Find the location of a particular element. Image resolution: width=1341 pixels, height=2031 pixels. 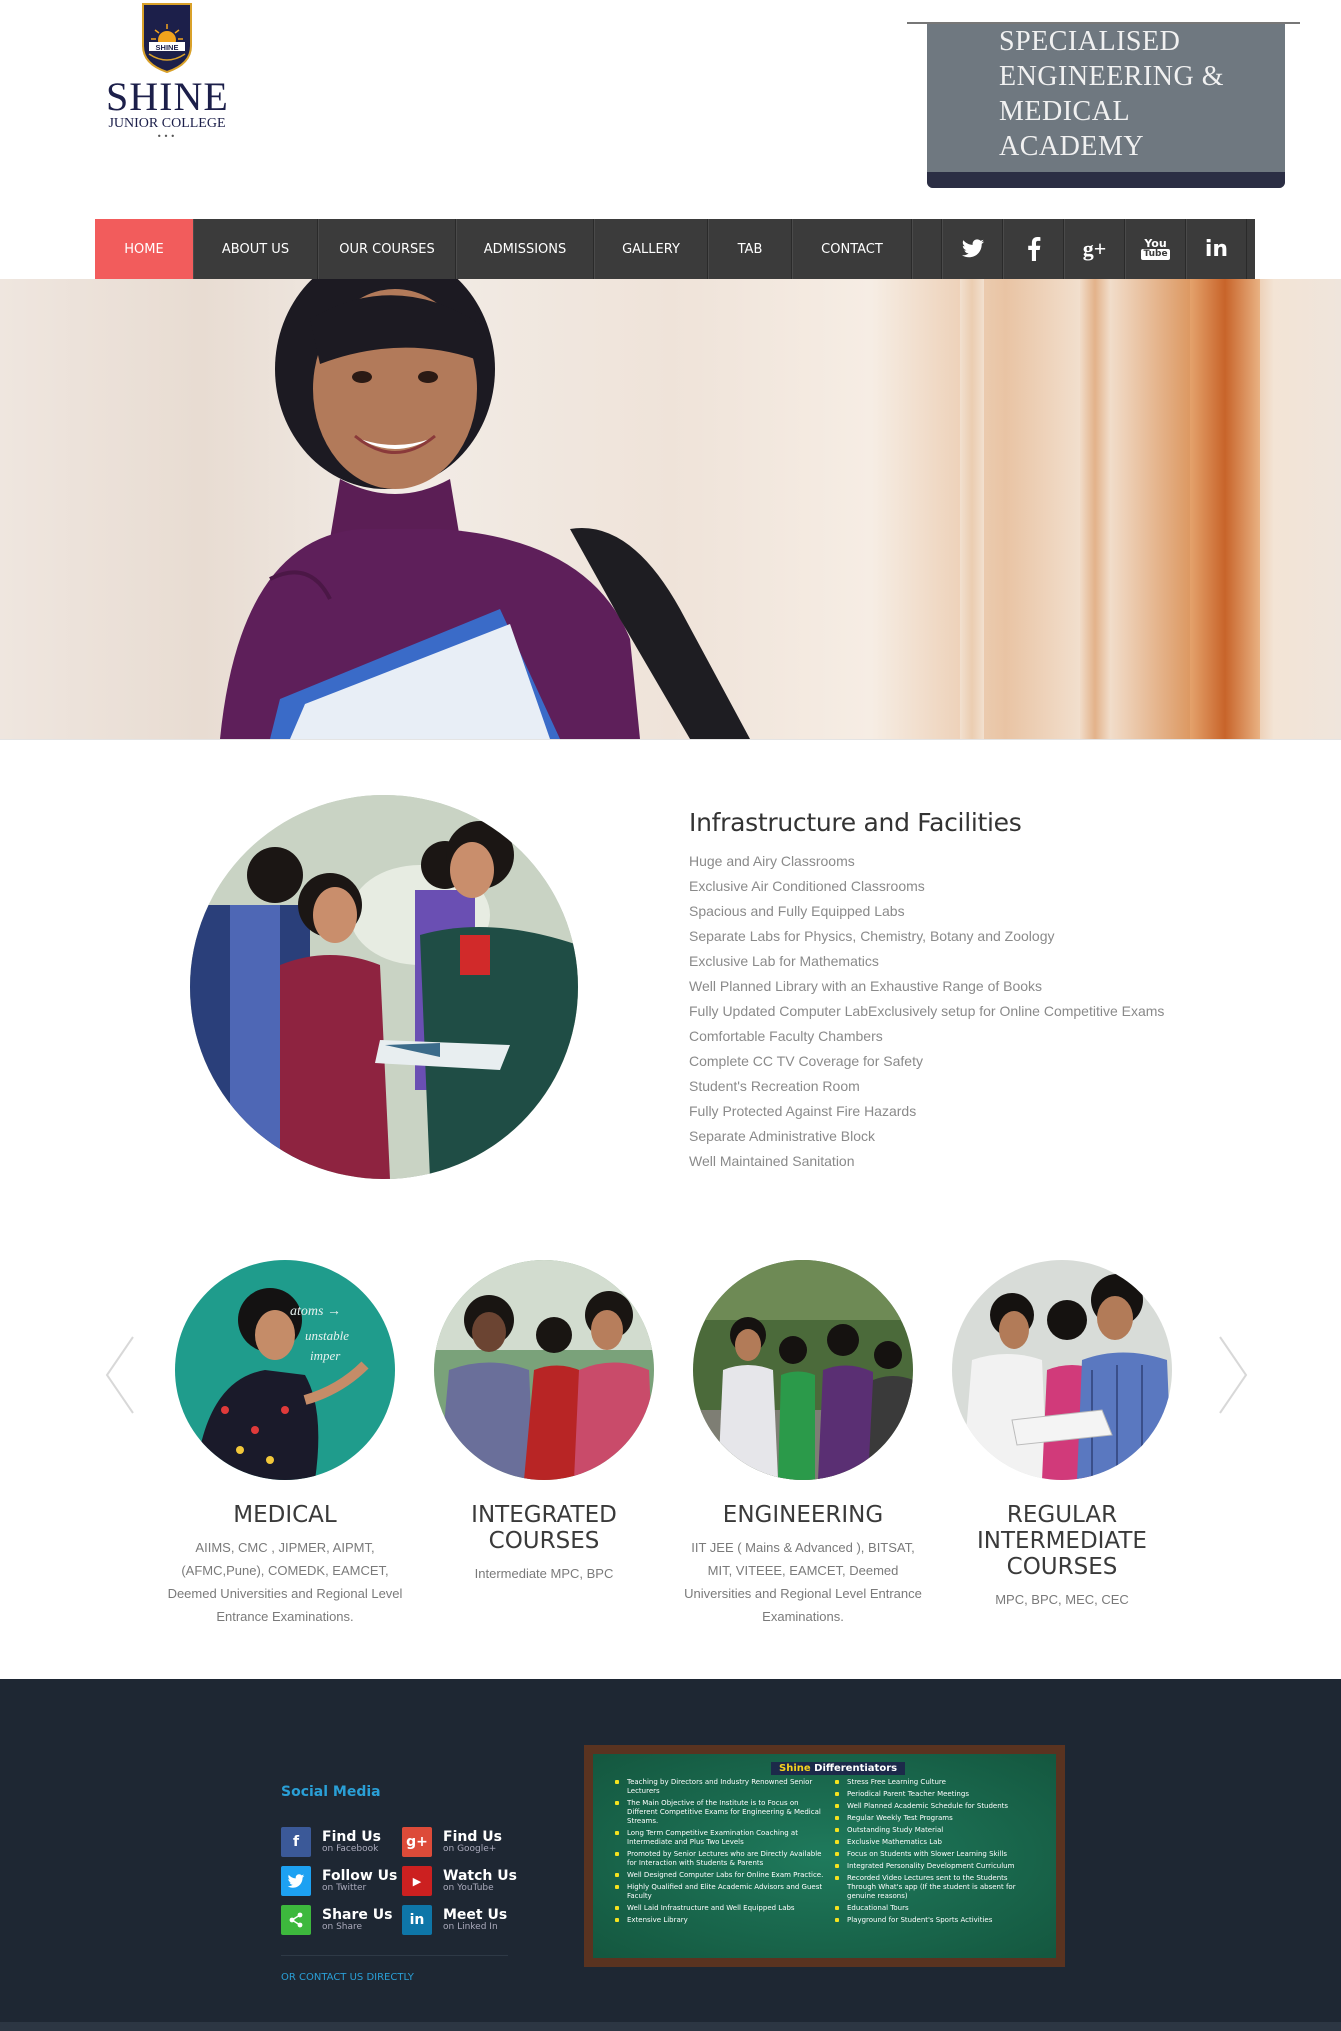

facility-item: Huge and Airy Classrooms is located at coordinates (772, 861).